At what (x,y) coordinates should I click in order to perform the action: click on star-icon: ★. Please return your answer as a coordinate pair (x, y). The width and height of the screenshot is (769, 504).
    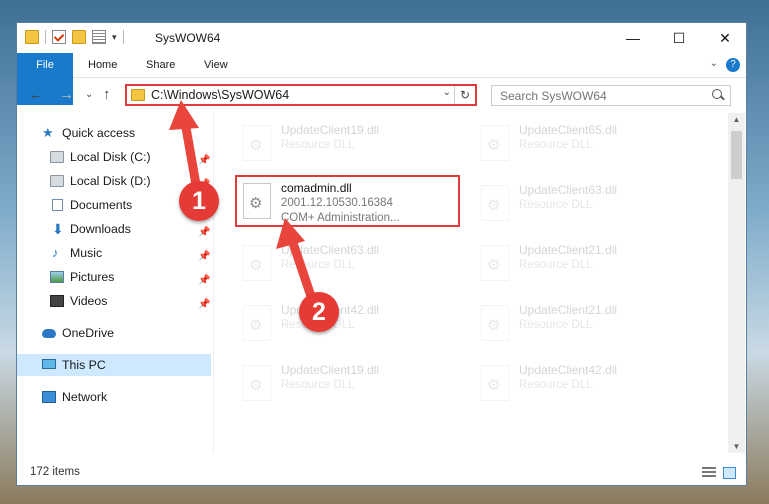
    Looking at the image, I should click on (48, 132).